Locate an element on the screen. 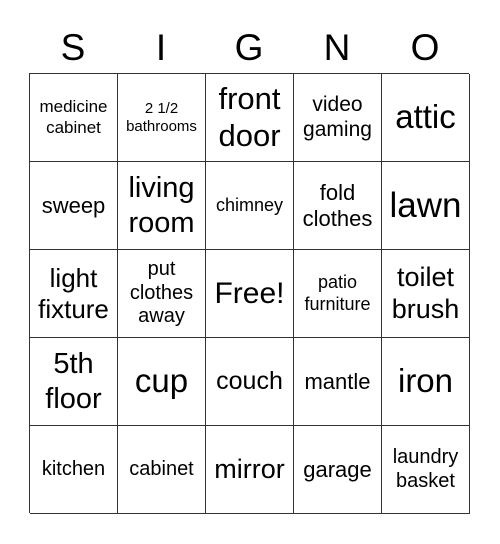  bingo-cell: cup is located at coordinates (162, 382).